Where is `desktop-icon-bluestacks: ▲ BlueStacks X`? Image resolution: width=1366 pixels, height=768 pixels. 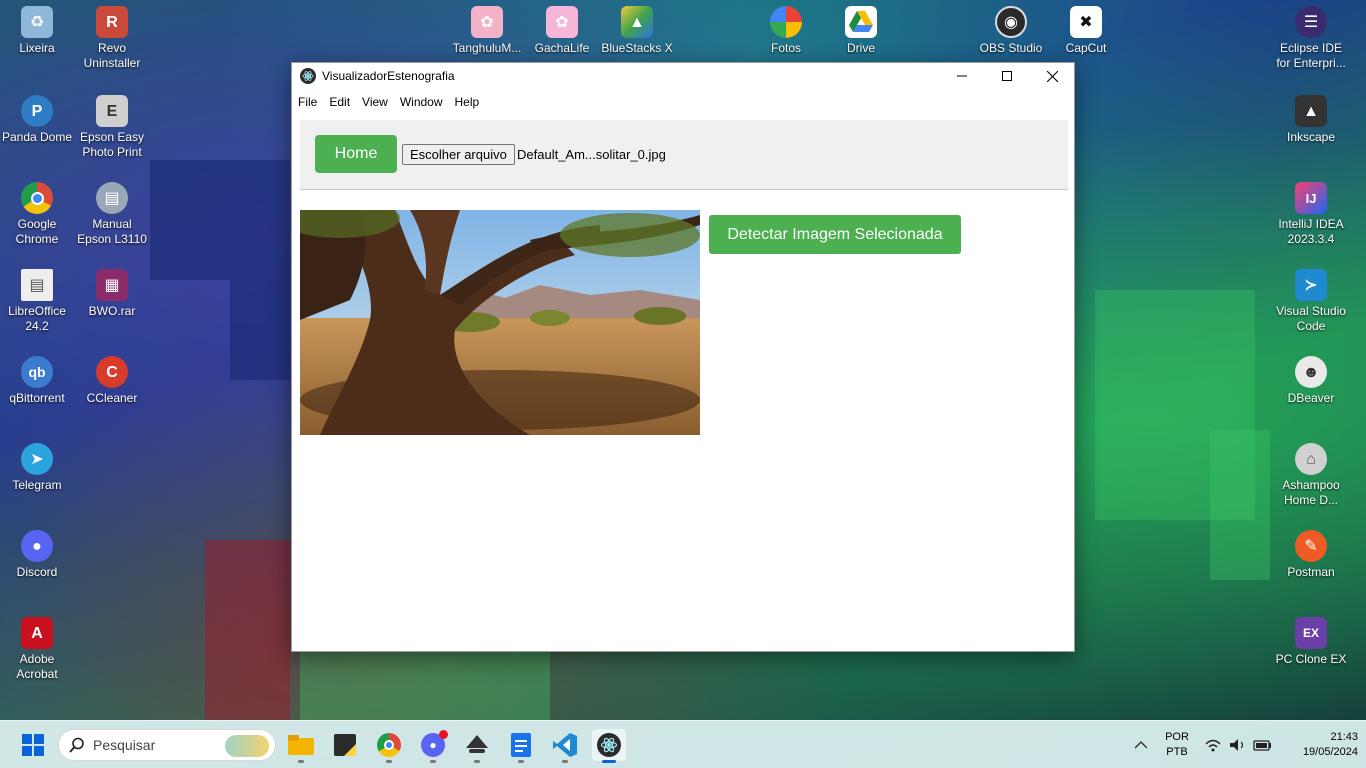 desktop-icon-bluestacks: ▲ BlueStacks X is located at coordinates (637, 28).